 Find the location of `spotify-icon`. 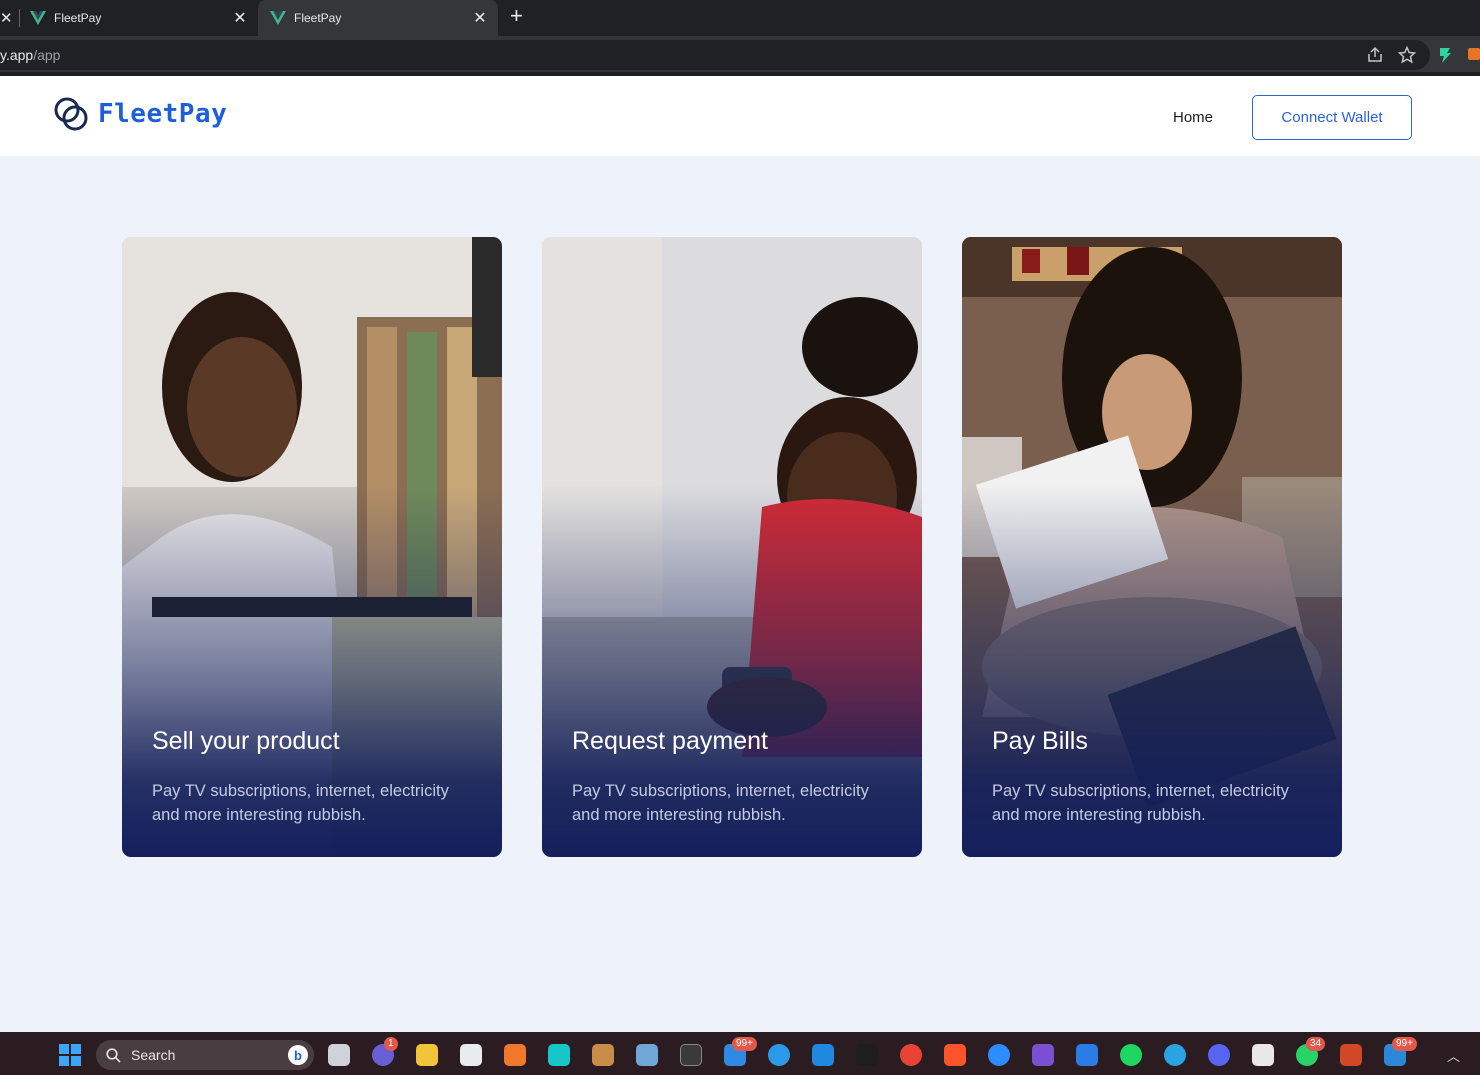

spotify-icon is located at coordinates (1131, 1055).